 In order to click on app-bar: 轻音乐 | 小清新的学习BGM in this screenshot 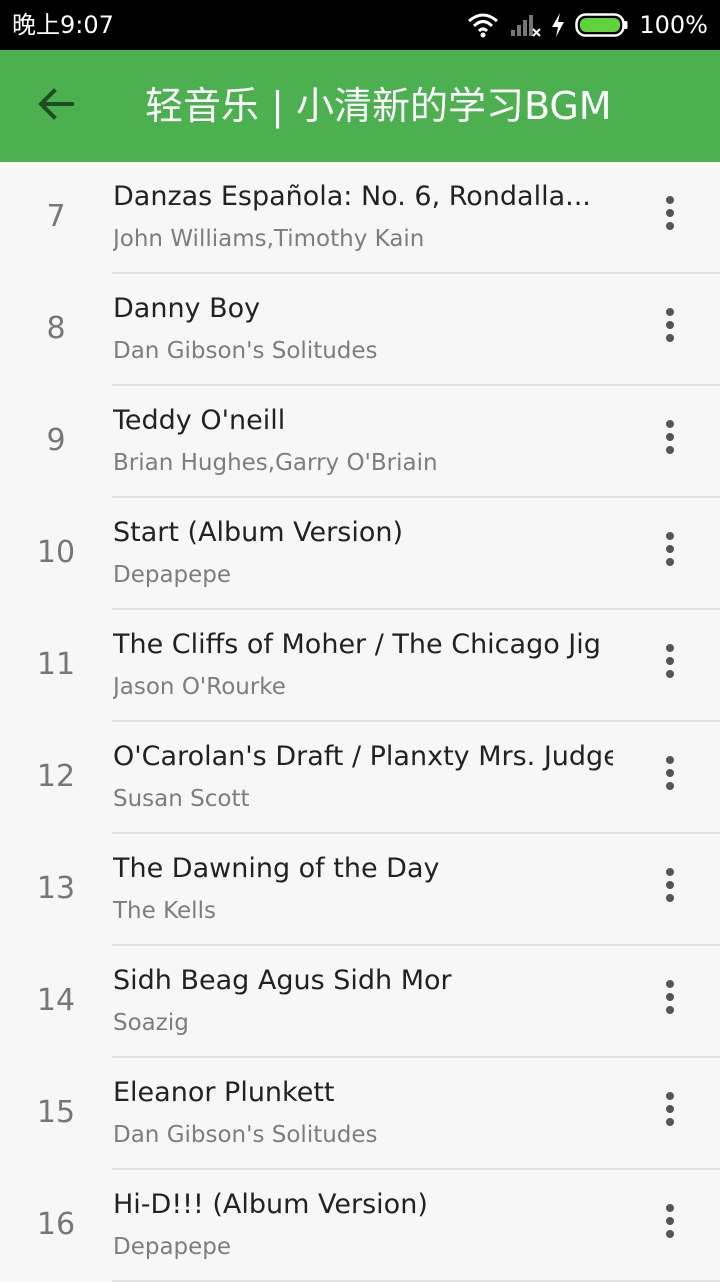, I will do `click(360, 106)`.